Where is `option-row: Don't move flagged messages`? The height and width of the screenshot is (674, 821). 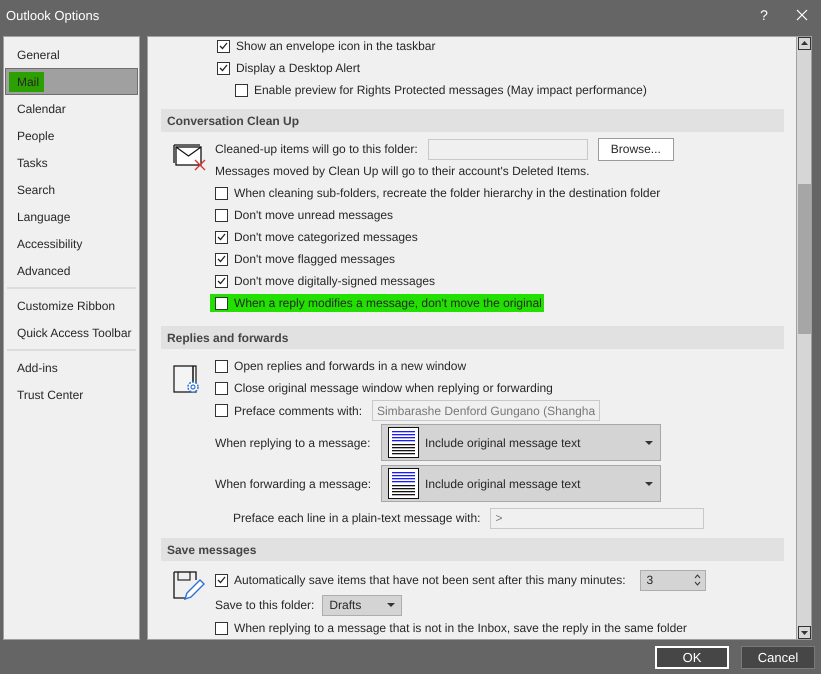
option-row: Don't move flagged messages is located at coordinates (304, 259).